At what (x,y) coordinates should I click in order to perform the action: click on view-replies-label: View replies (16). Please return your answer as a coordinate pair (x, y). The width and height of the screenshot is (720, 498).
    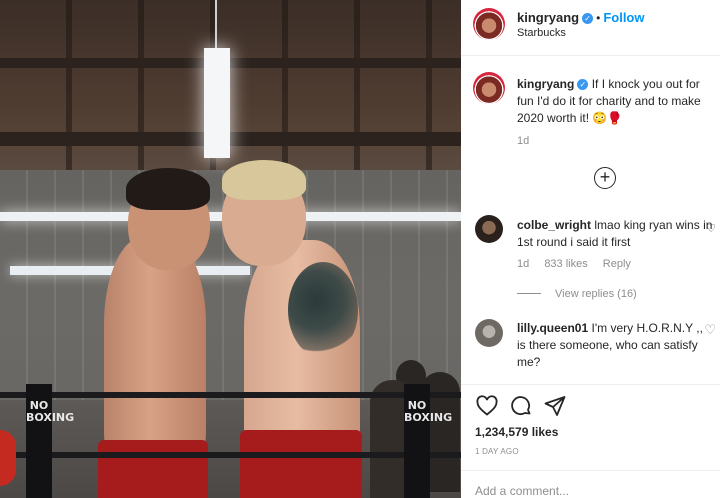
    Looking at the image, I should click on (596, 294).